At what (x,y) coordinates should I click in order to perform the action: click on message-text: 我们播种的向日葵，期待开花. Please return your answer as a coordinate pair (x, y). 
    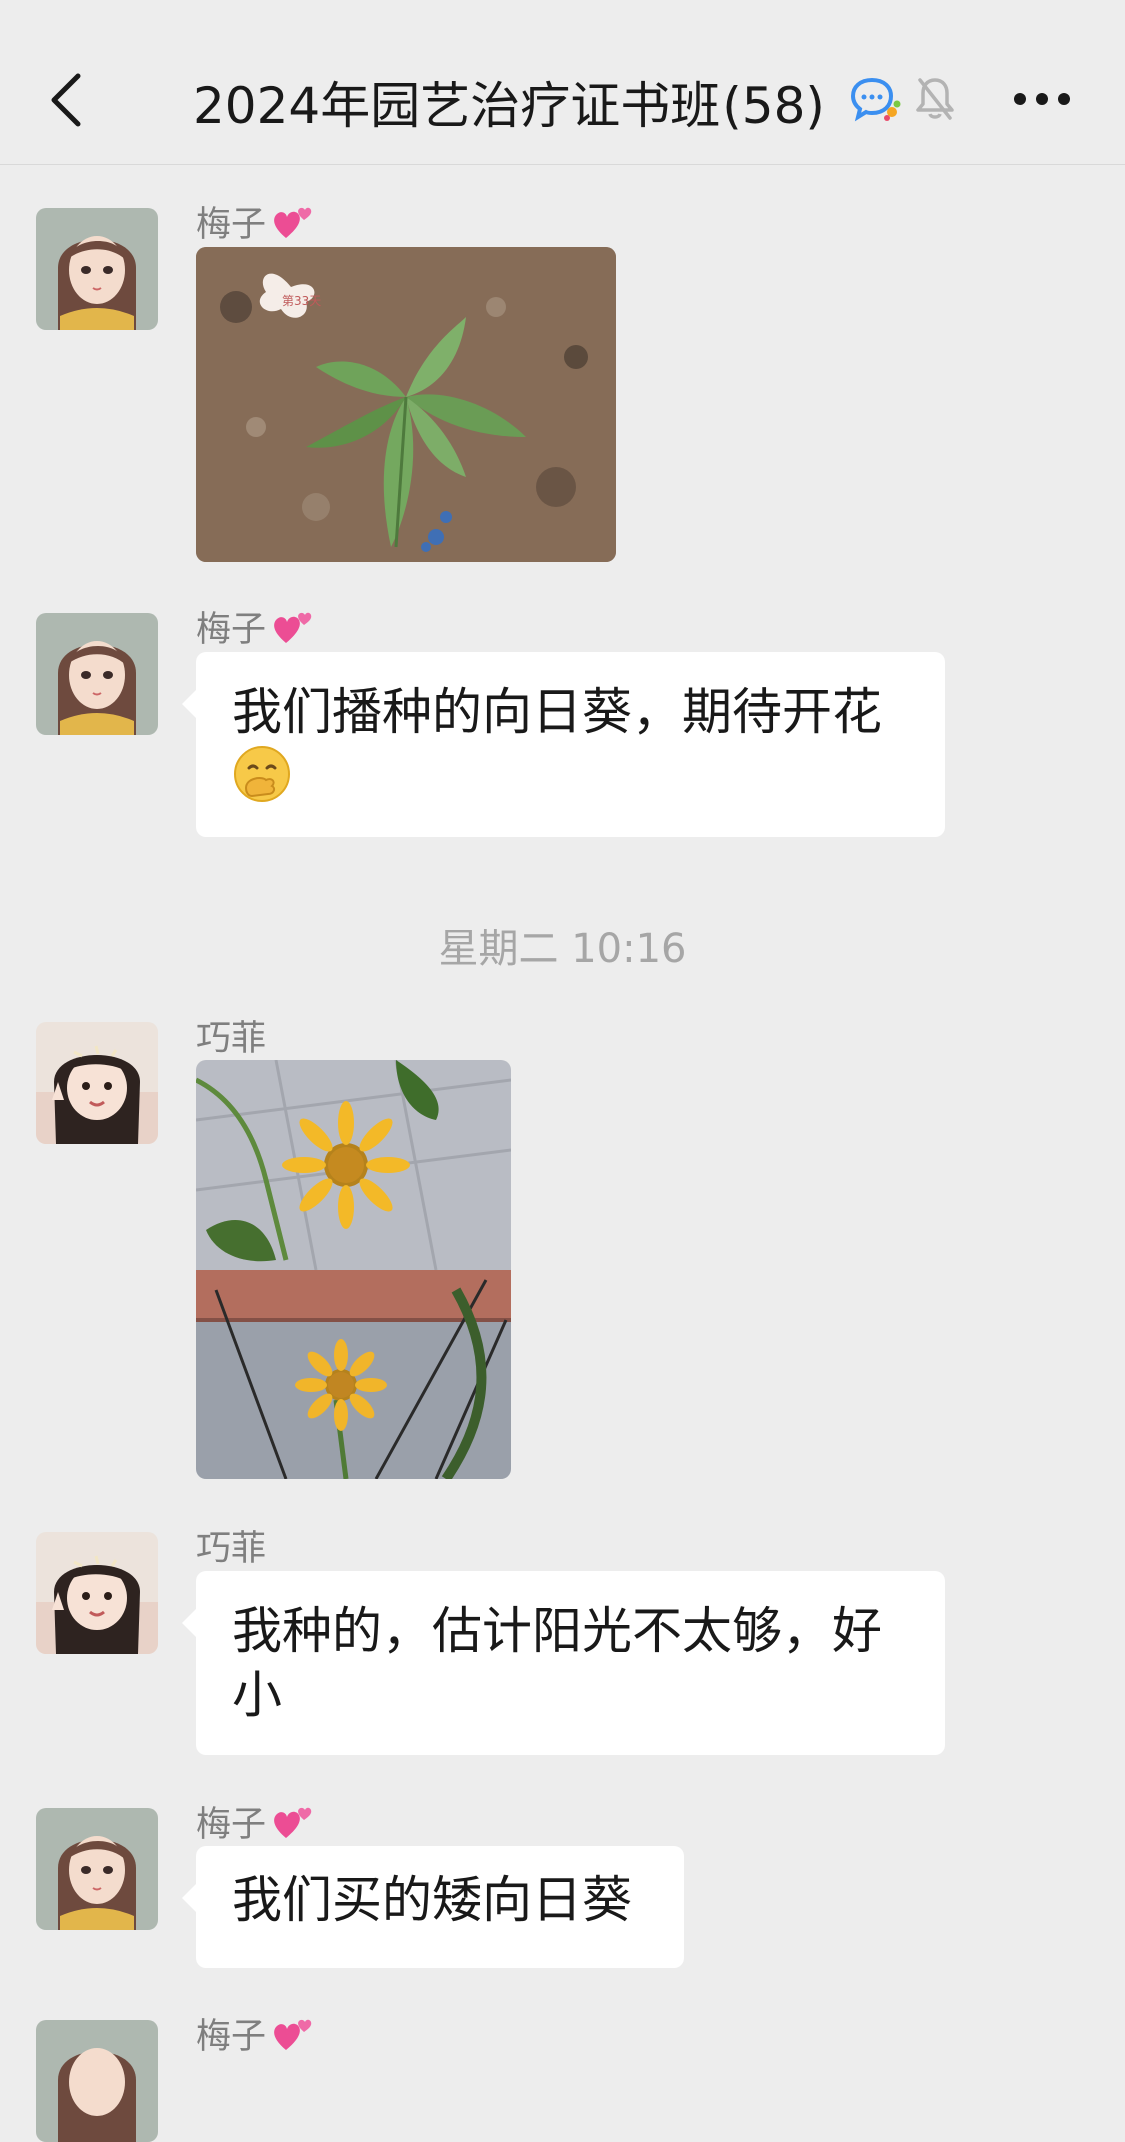
    Looking at the image, I should click on (557, 712).